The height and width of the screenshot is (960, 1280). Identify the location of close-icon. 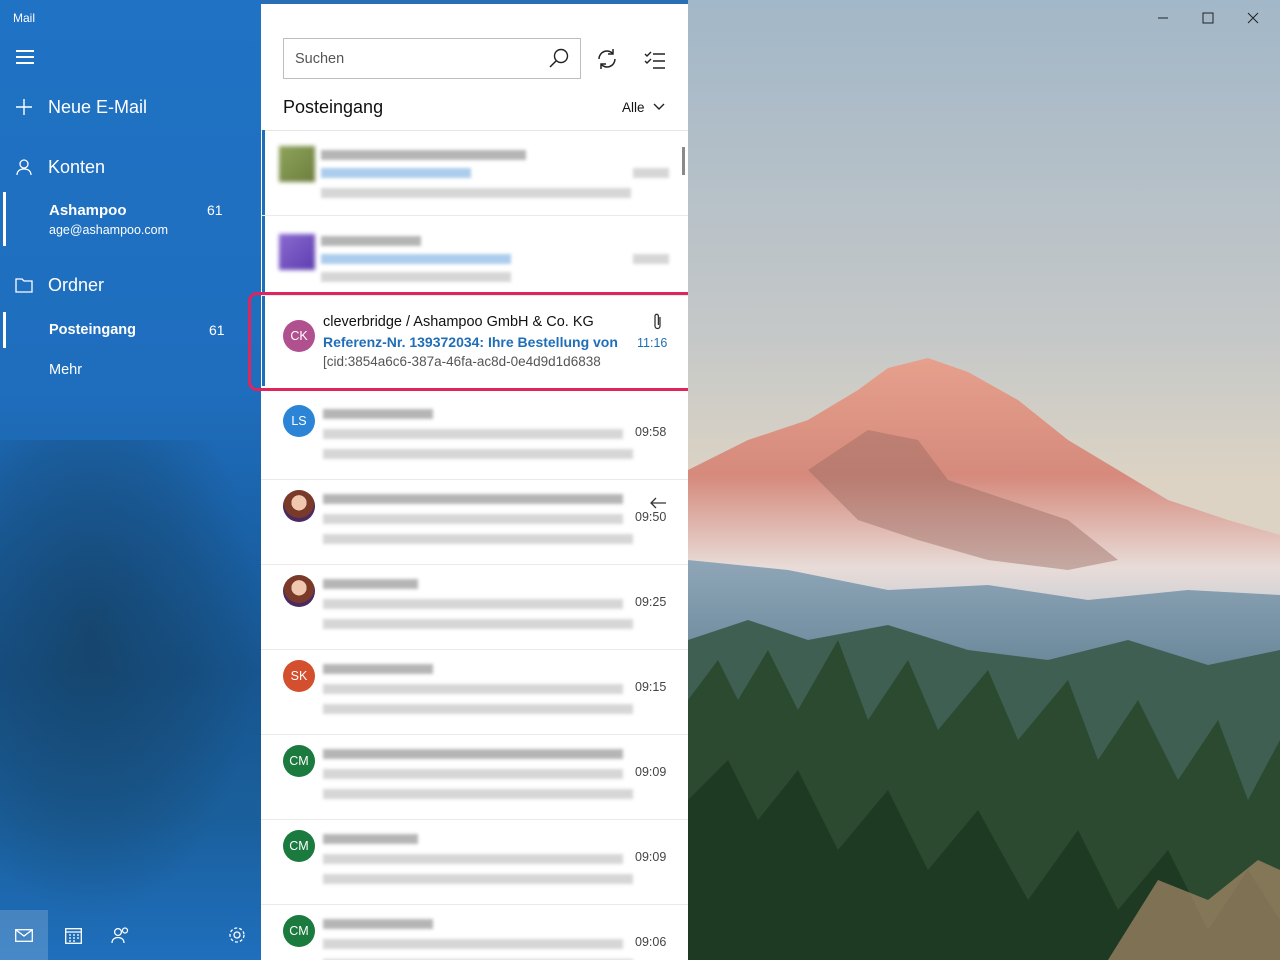
(1253, 18).